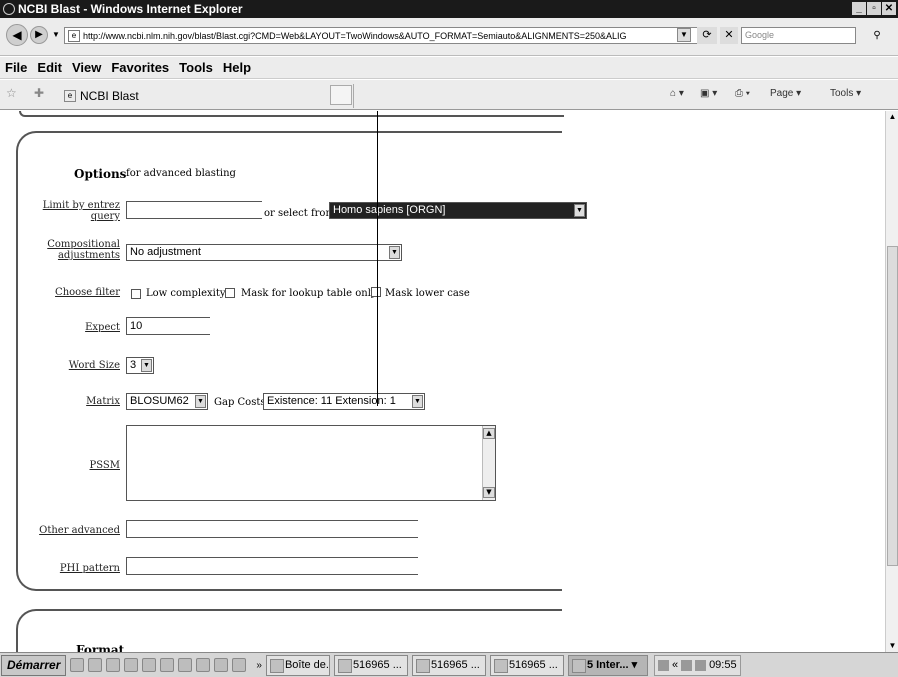 The width and height of the screenshot is (898, 677). What do you see at coordinates (80, 211) in the screenshot?
I see `limit-by-entrez-label: Limit by entrez query` at bounding box center [80, 211].